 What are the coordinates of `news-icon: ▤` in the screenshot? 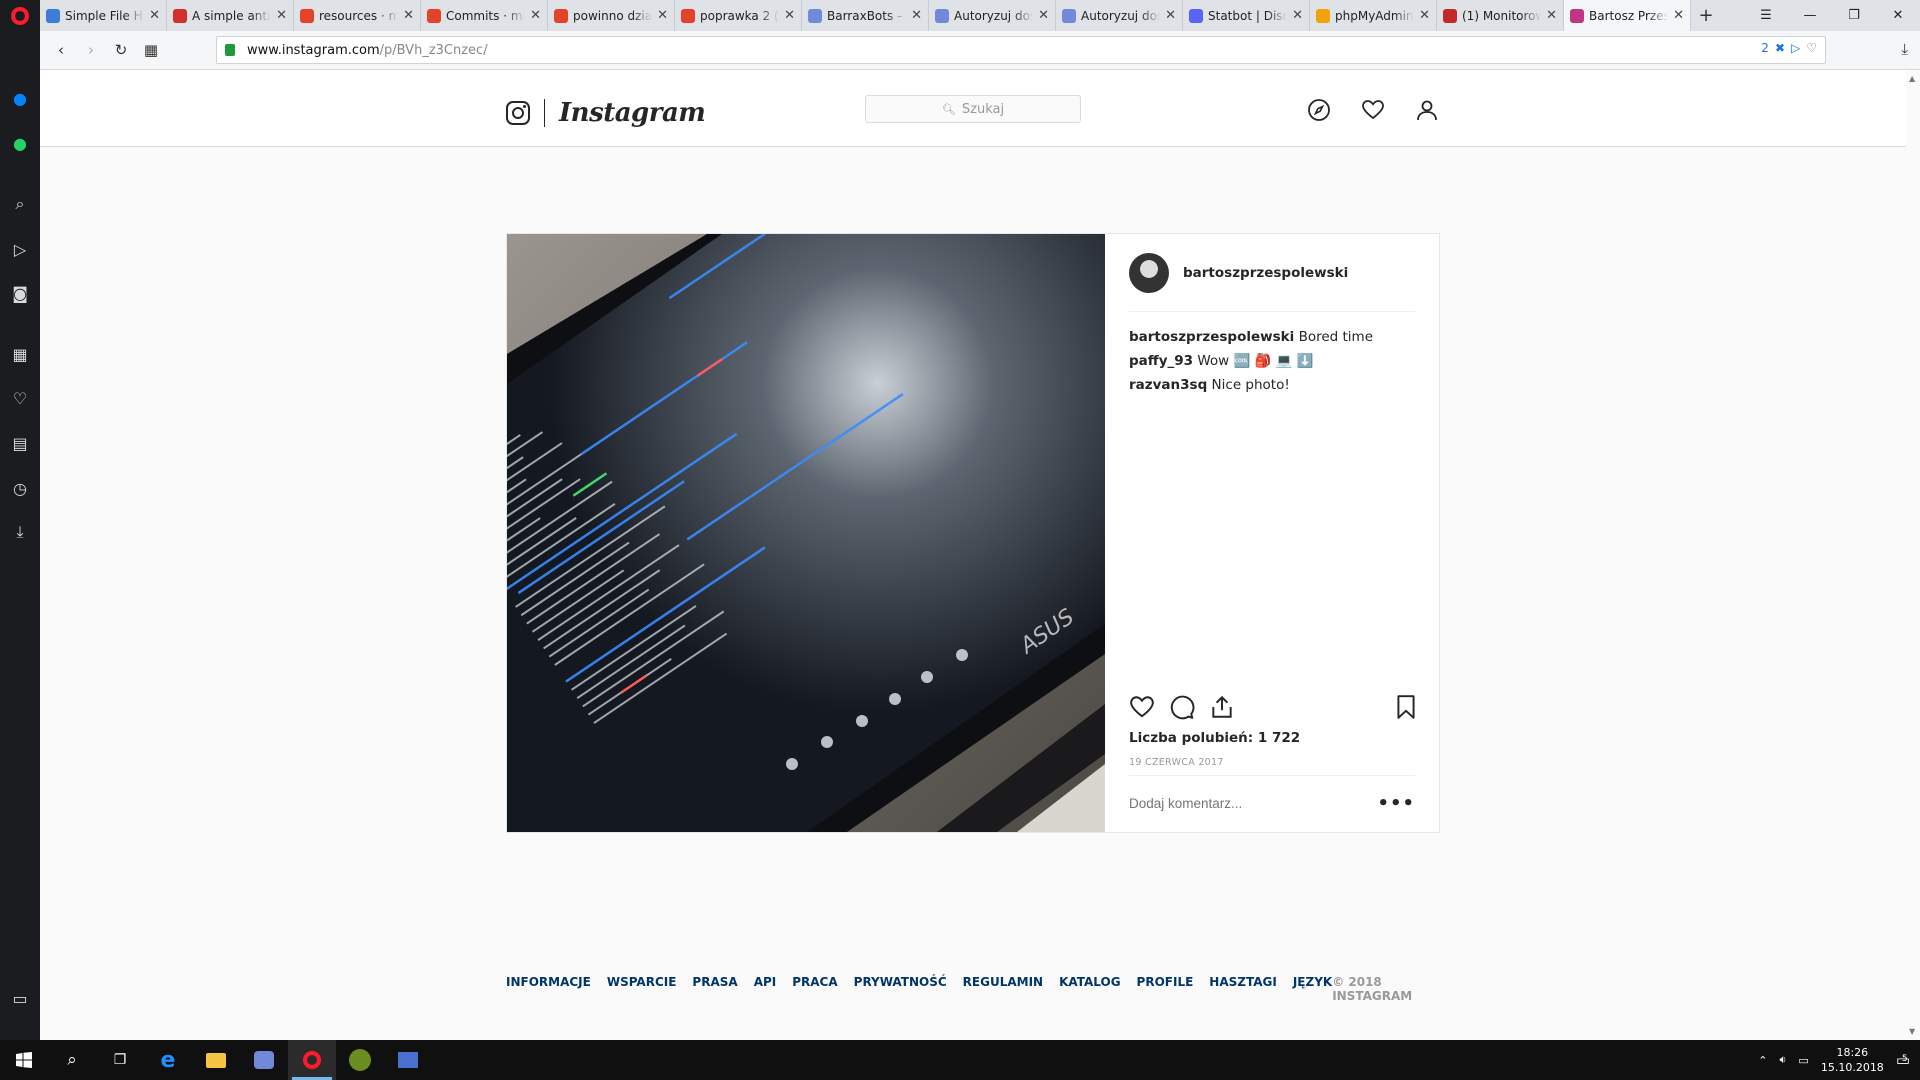 It's located at (20, 443).